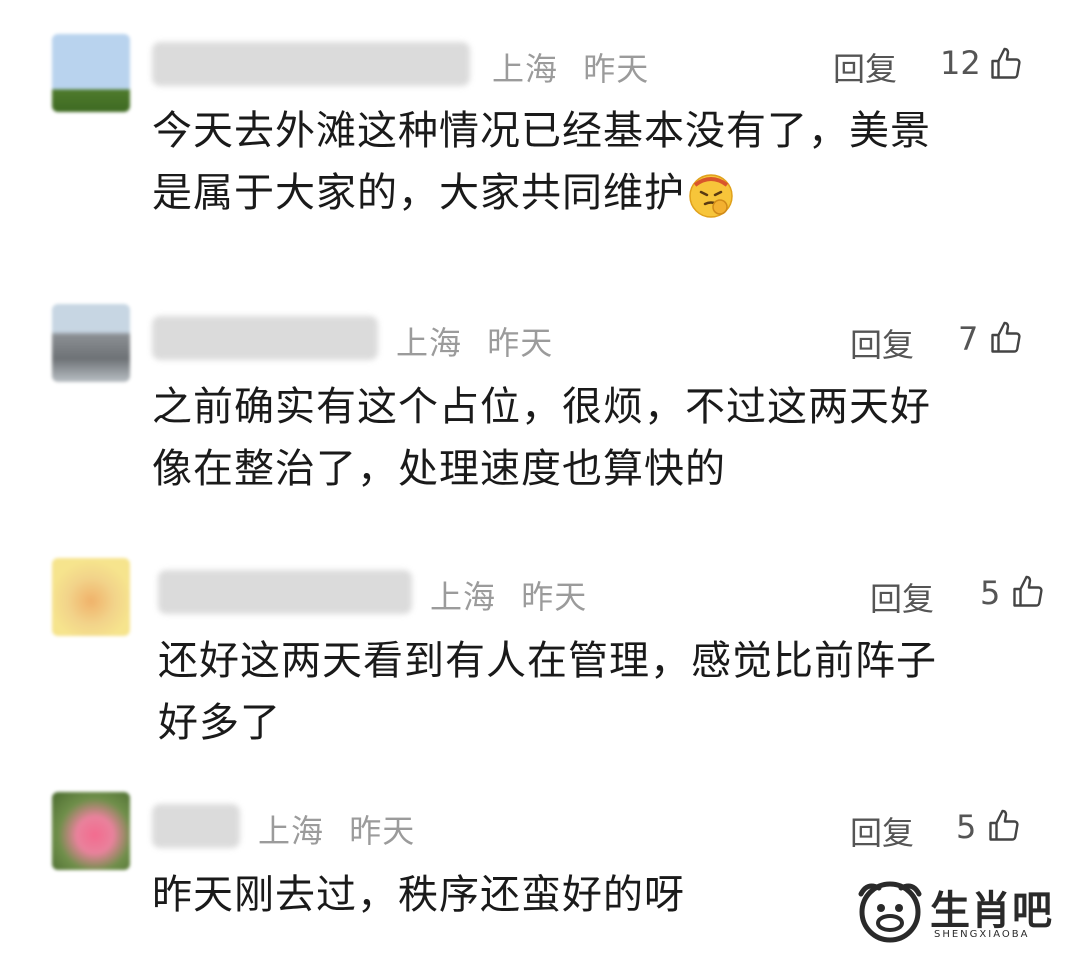 This screenshot has width=1080, height=963. Describe the element at coordinates (541, 438) in the screenshot. I see `comment-text: 之前确实有这个占位，很烦，不过这两天好 像在整治了，处理速度也算快的` at that location.